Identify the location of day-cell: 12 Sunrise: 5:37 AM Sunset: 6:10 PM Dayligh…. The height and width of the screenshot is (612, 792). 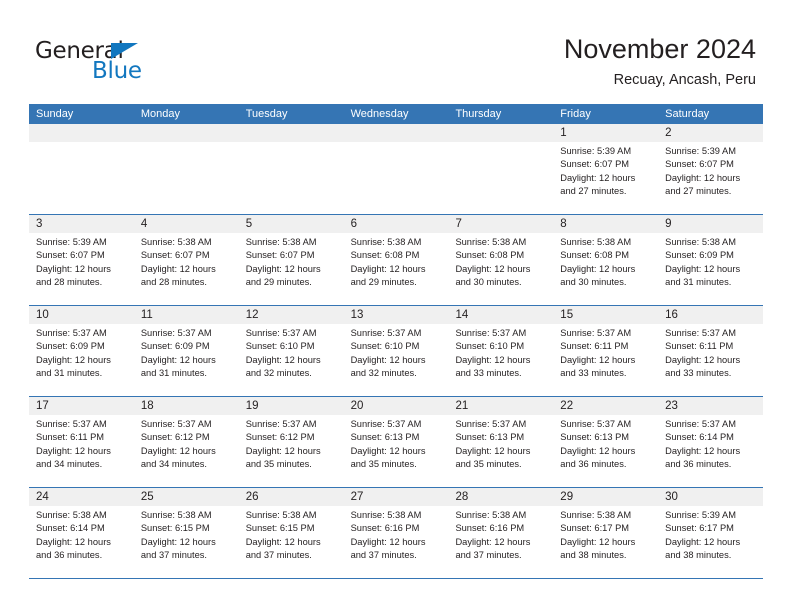
(291, 351).